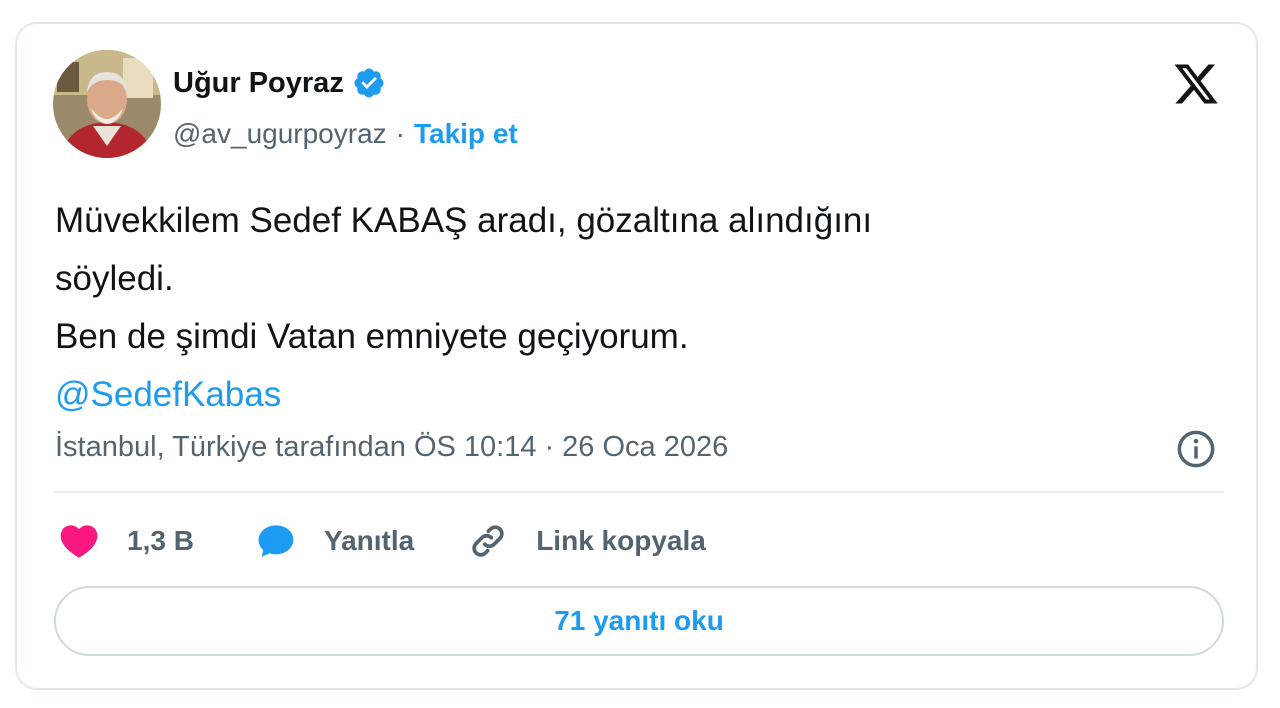  I want to click on verified-badge-icon, so click(369, 83).